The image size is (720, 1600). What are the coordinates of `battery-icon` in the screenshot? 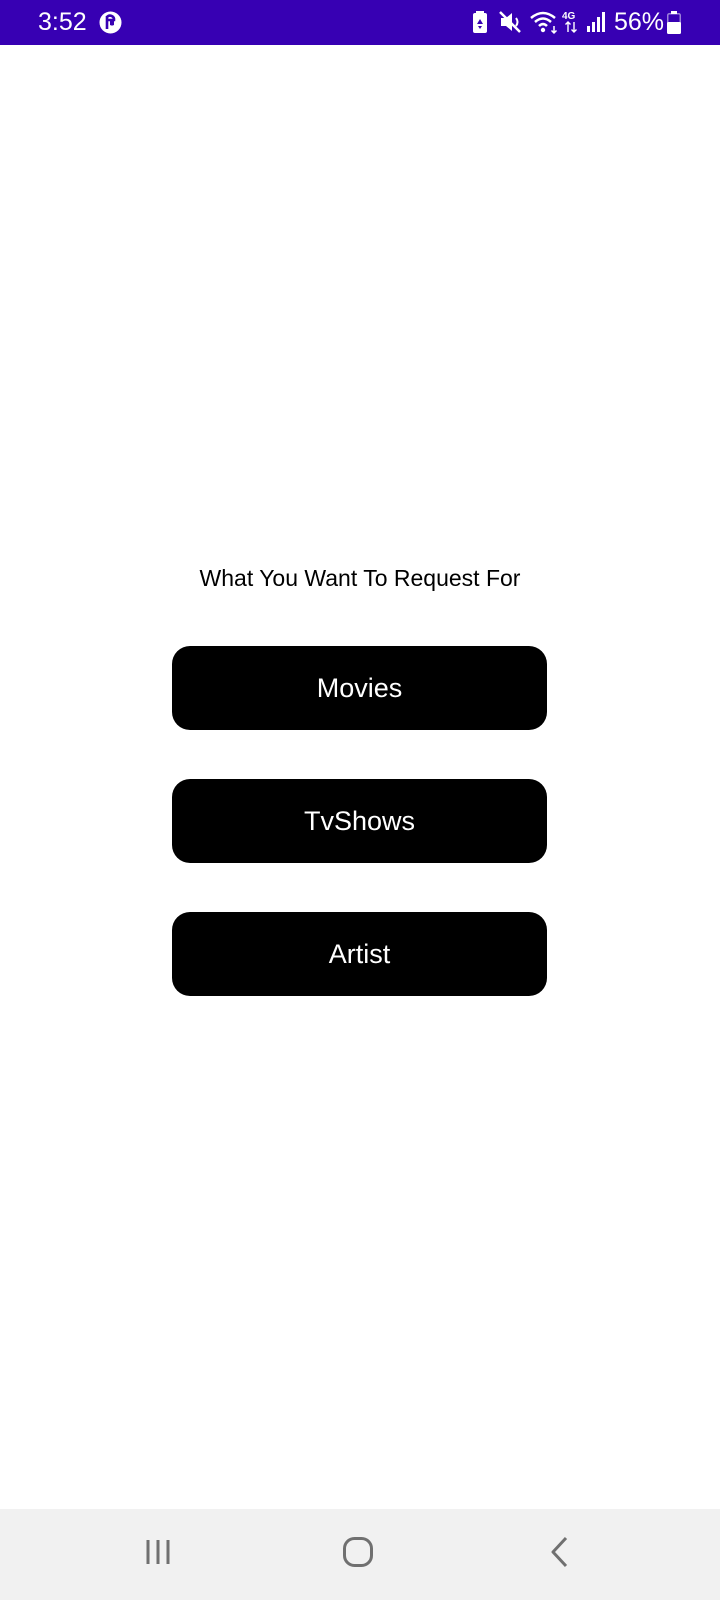 It's located at (674, 25).